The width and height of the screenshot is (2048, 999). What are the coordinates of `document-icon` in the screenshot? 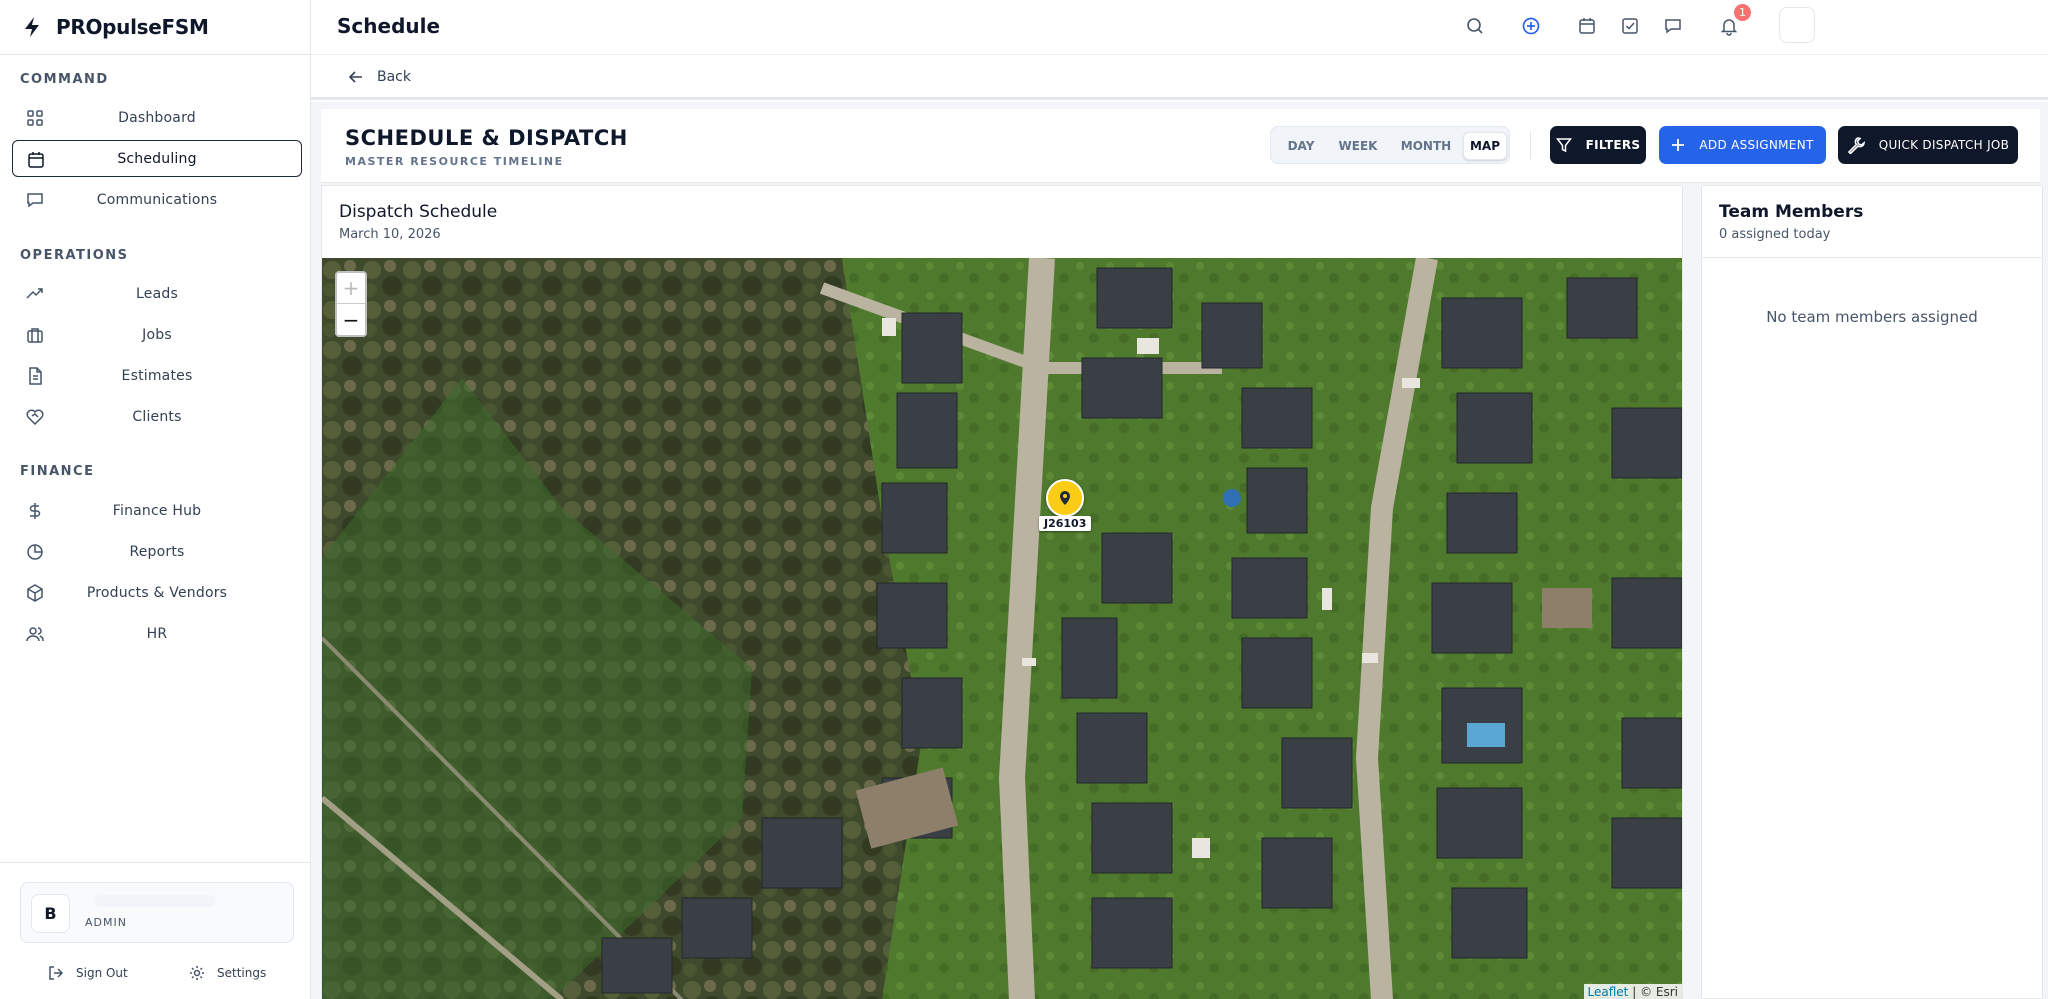 It's located at (35, 376).